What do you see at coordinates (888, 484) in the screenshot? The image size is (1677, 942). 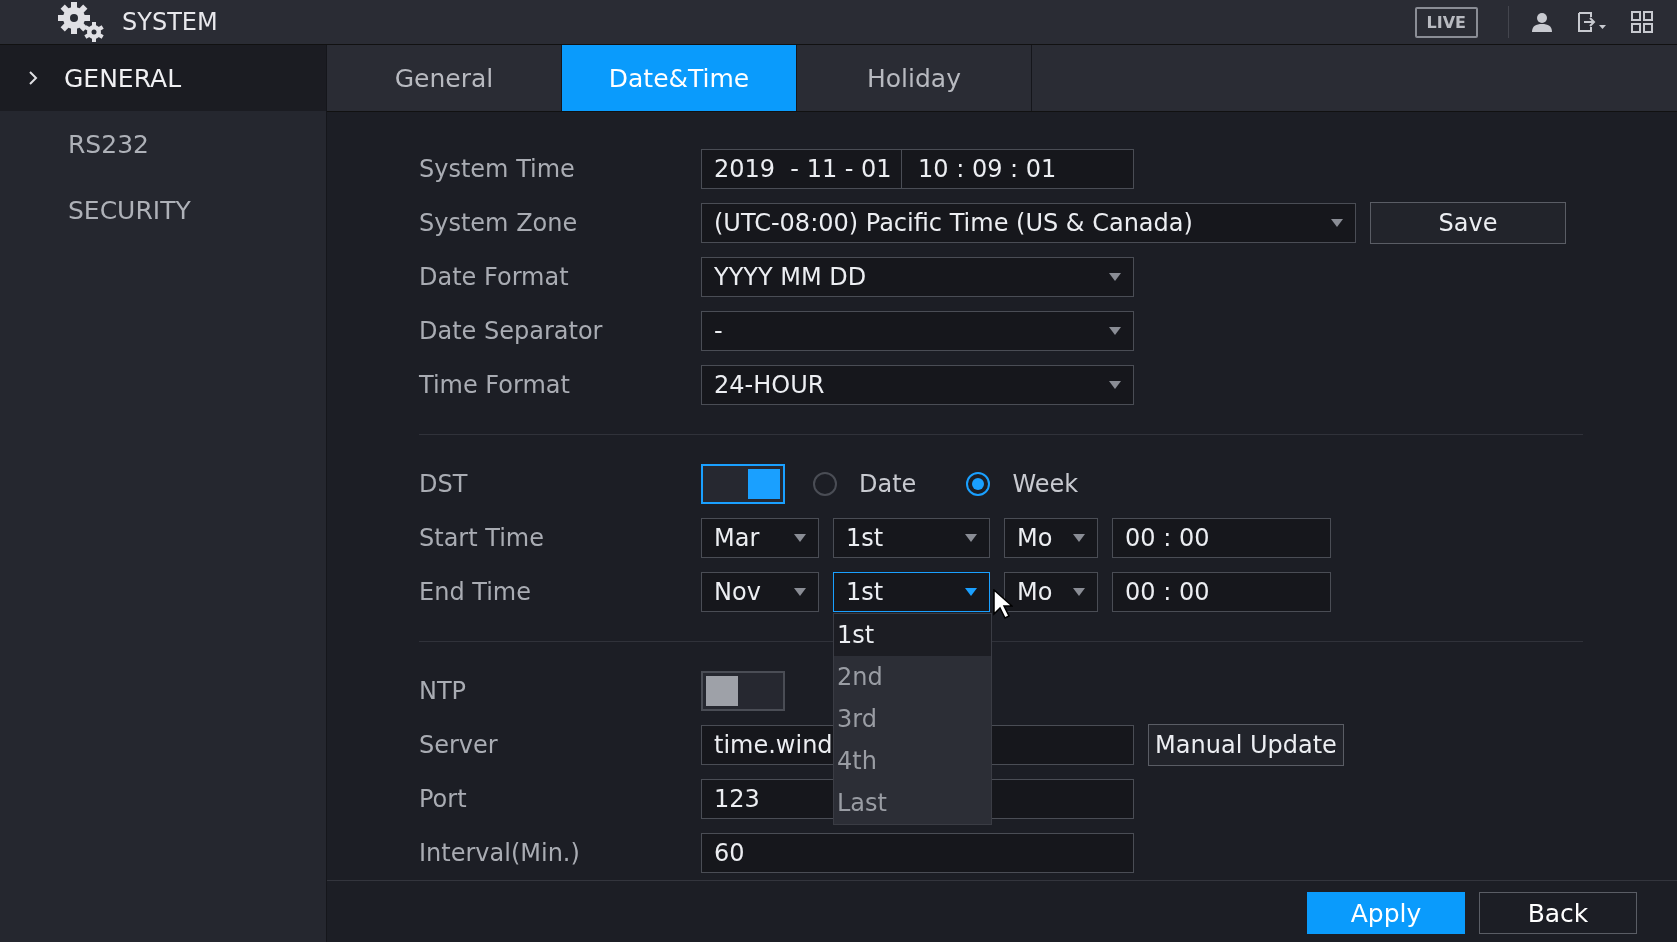 I see `radio-label: Date` at bounding box center [888, 484].